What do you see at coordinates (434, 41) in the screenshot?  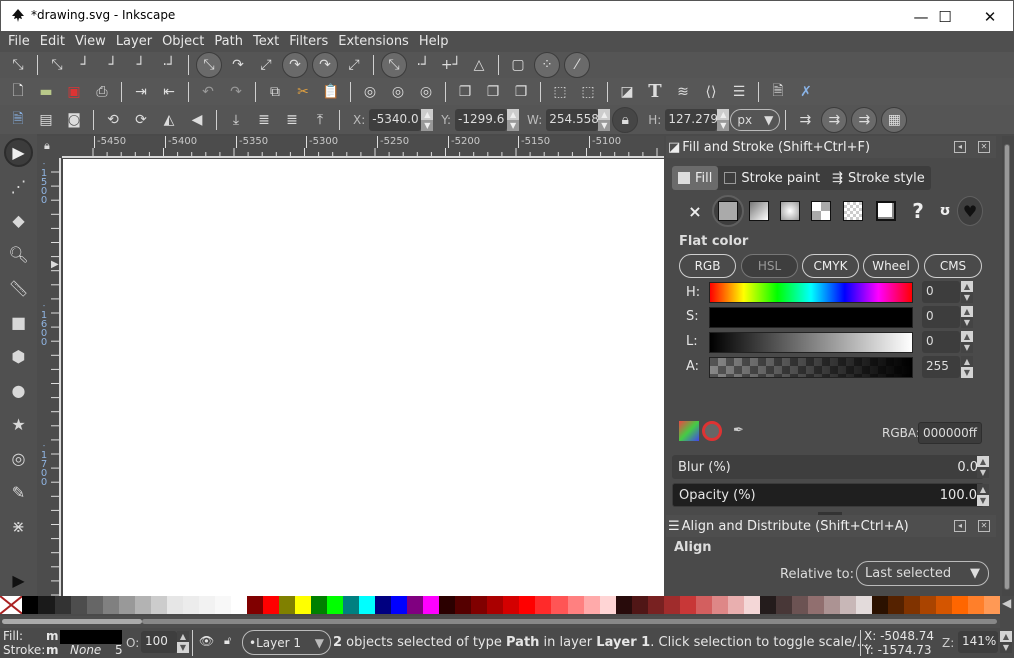 I see `menu-help: Help` at bounding box center [434, 41].